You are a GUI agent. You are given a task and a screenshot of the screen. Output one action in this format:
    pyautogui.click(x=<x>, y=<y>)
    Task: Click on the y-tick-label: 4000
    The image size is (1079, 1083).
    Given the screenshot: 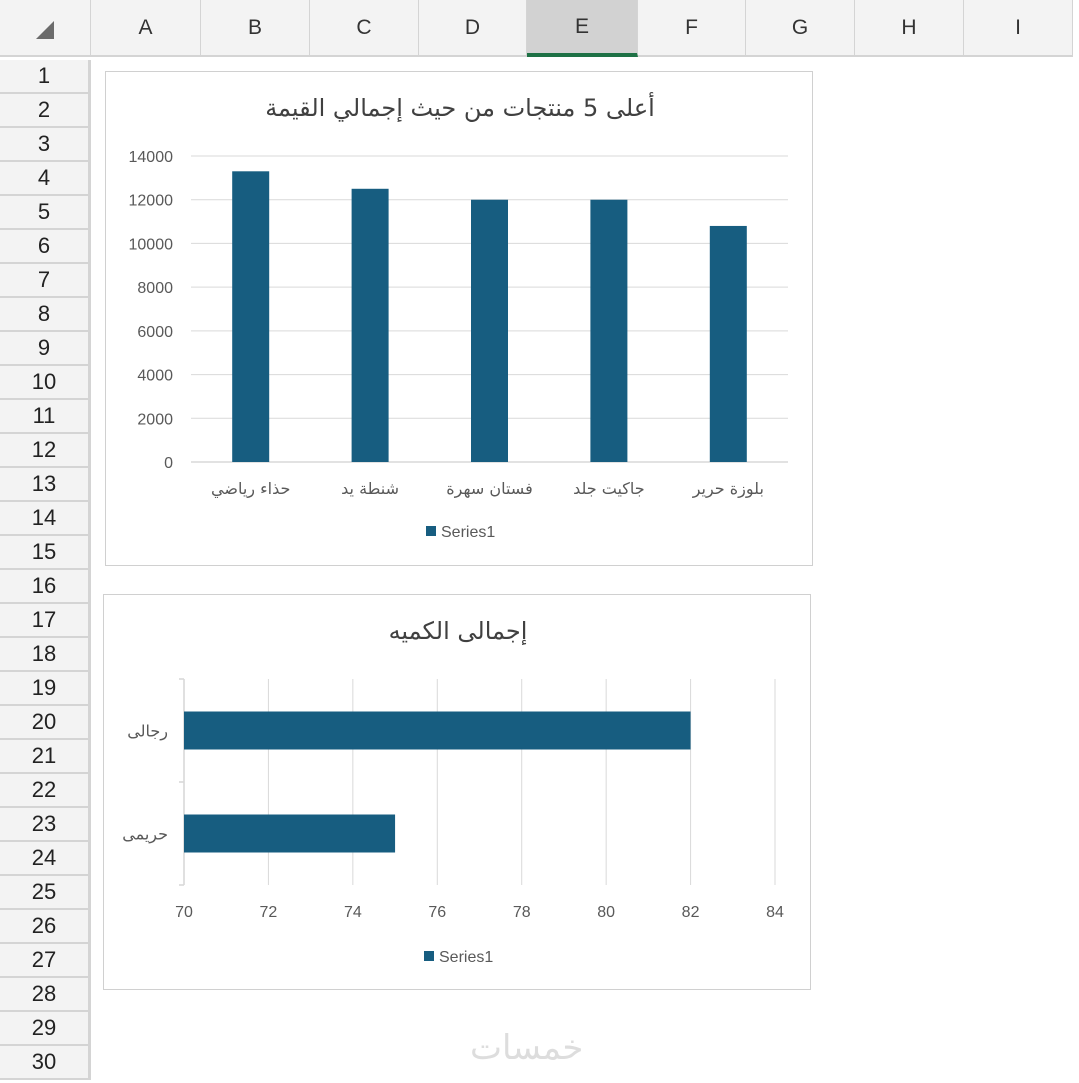 What is the action you would take?
    pyautogui.click(x=155, y=376)
    